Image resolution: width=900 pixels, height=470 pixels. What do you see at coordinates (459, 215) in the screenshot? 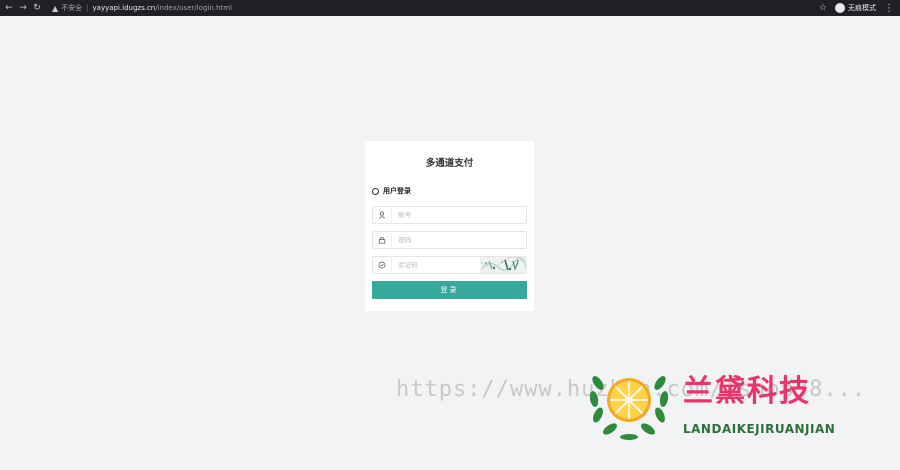
I see `username-input` at bounding box center [459, 215].